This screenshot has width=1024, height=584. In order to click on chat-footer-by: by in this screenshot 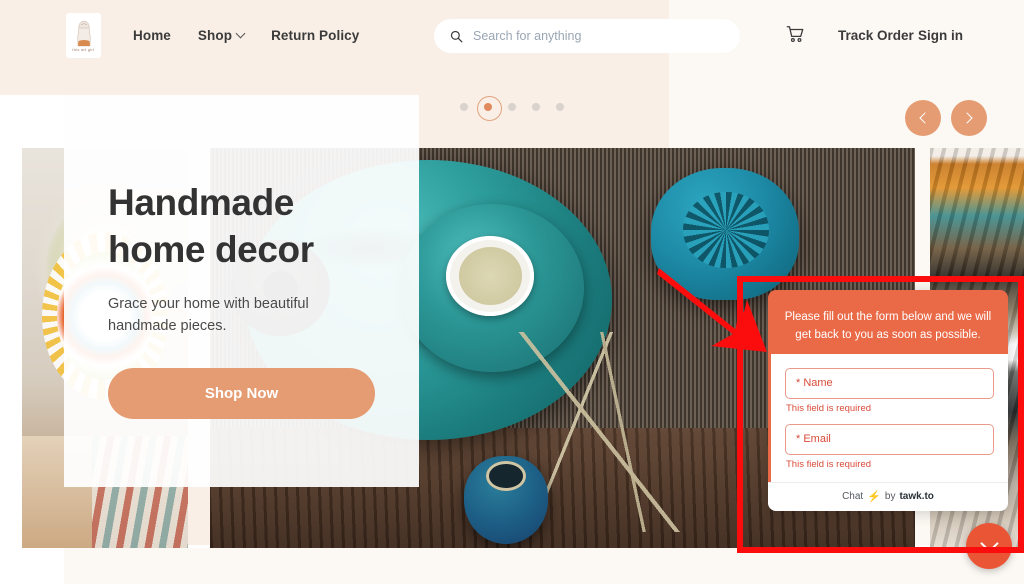, I will do `click(890, 496)`.